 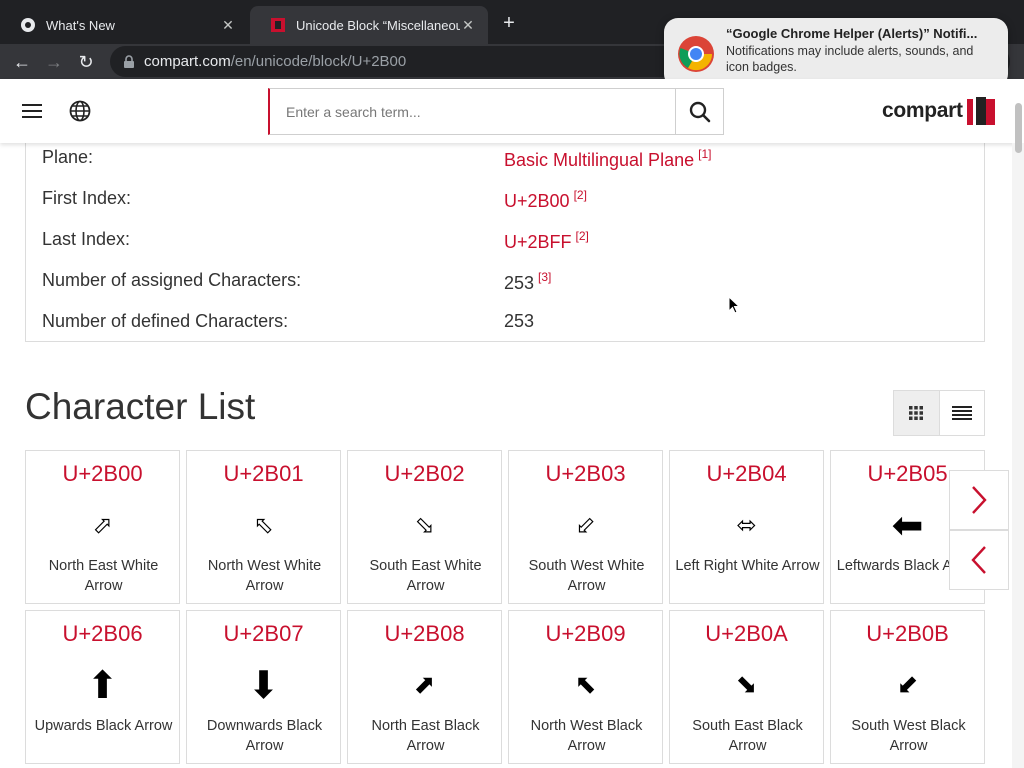 I want to click on url-text: compart.com/en/unicode/block/U+2B00, so click(x=275, y=61).